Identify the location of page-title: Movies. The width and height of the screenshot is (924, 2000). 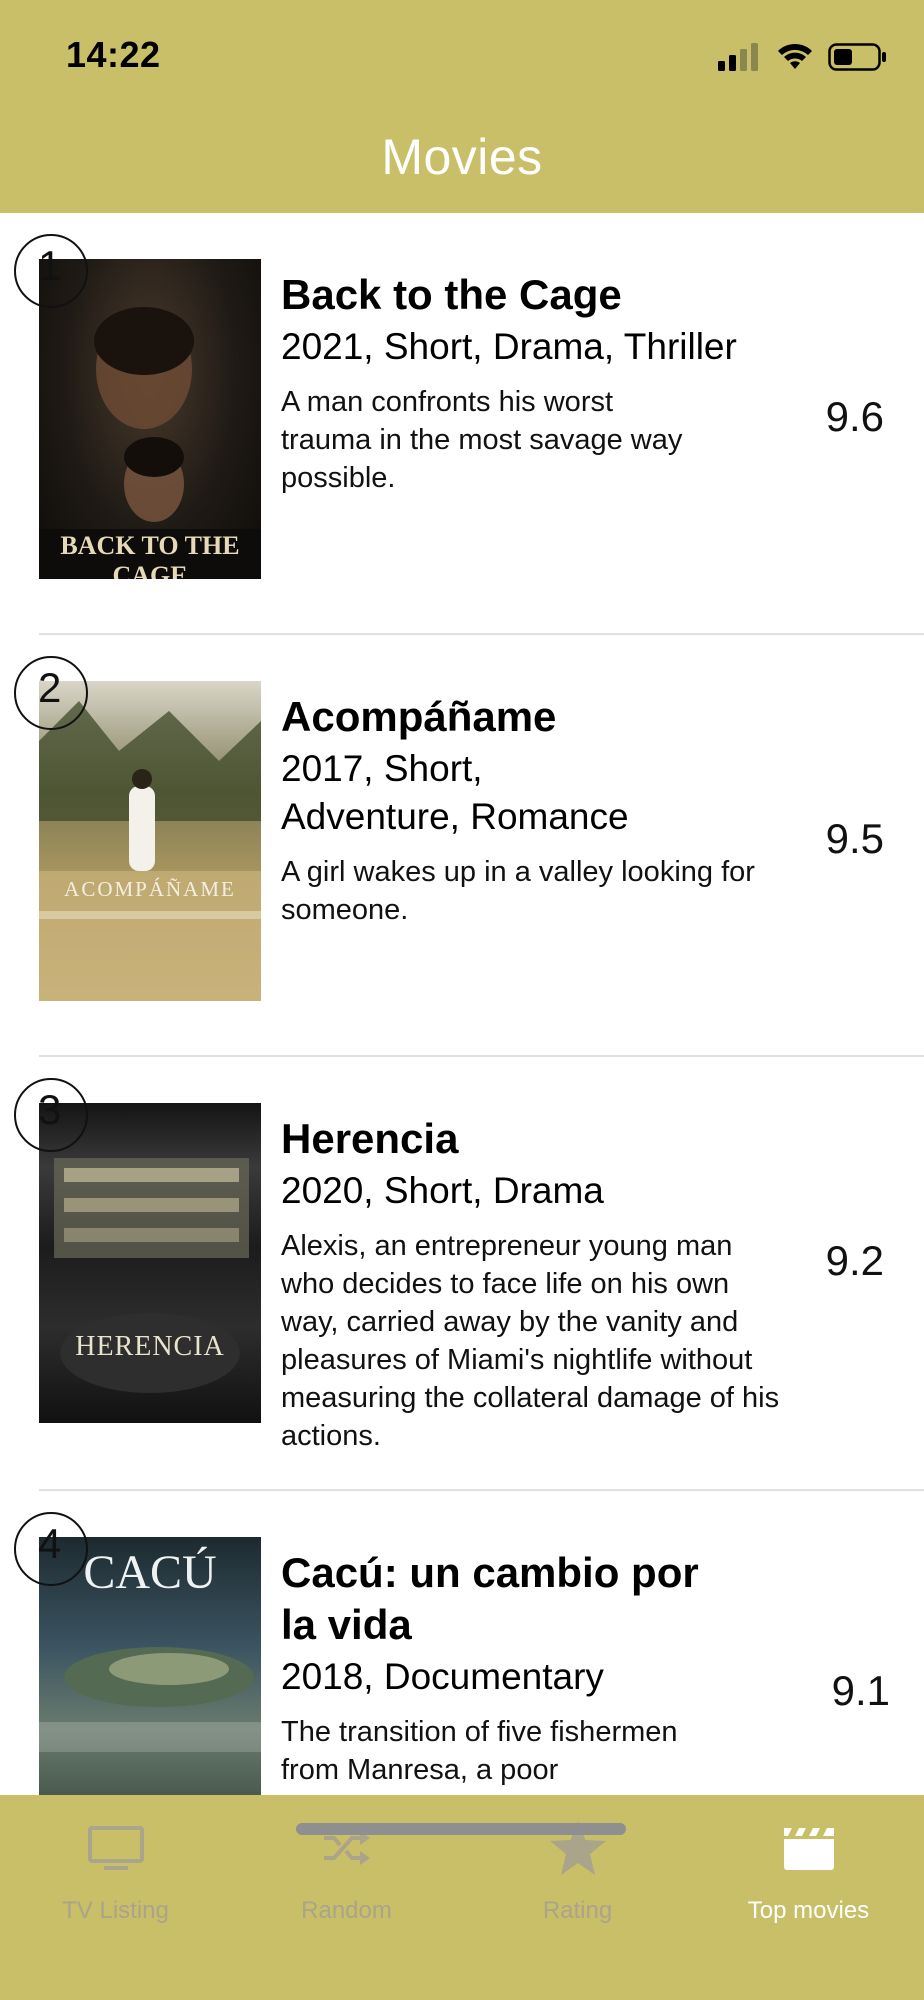
(462, 157).